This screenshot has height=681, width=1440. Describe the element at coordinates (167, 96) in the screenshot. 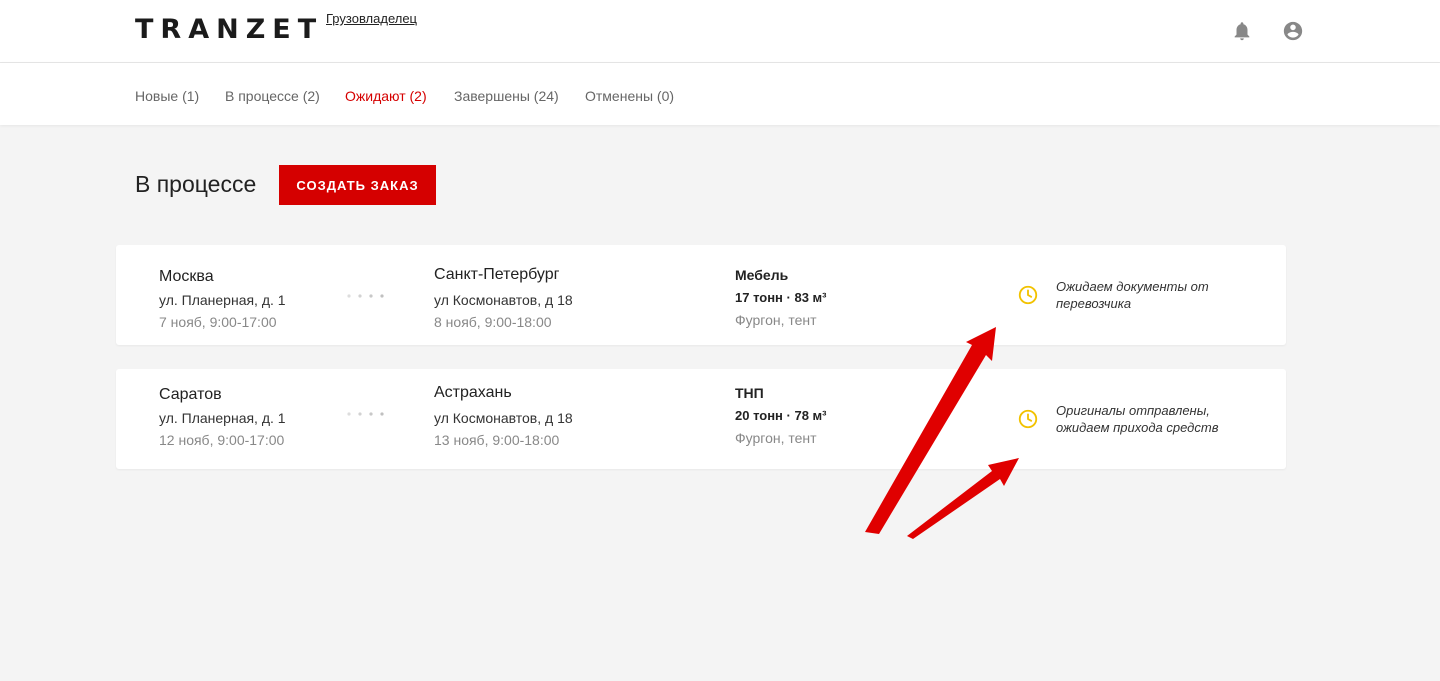

I see `tab-new: Новые (1)` at that location.